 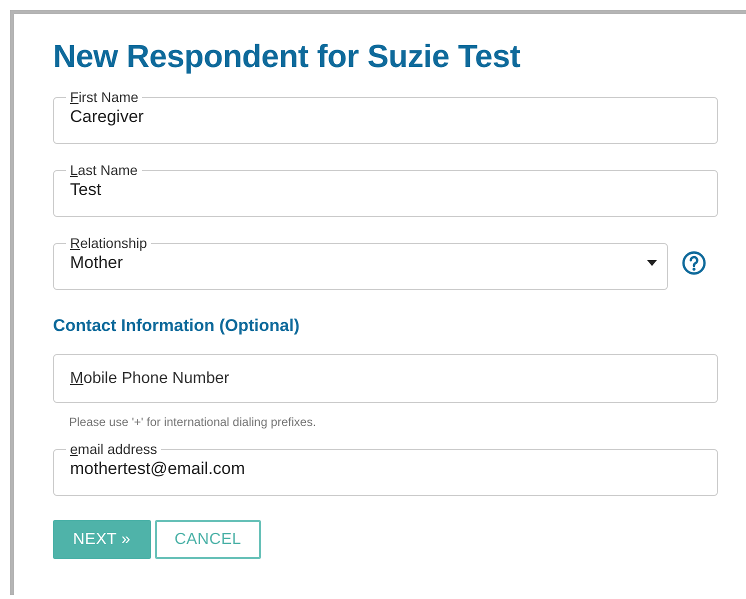 I want to click on help-icon, so click(x=694, y=262).